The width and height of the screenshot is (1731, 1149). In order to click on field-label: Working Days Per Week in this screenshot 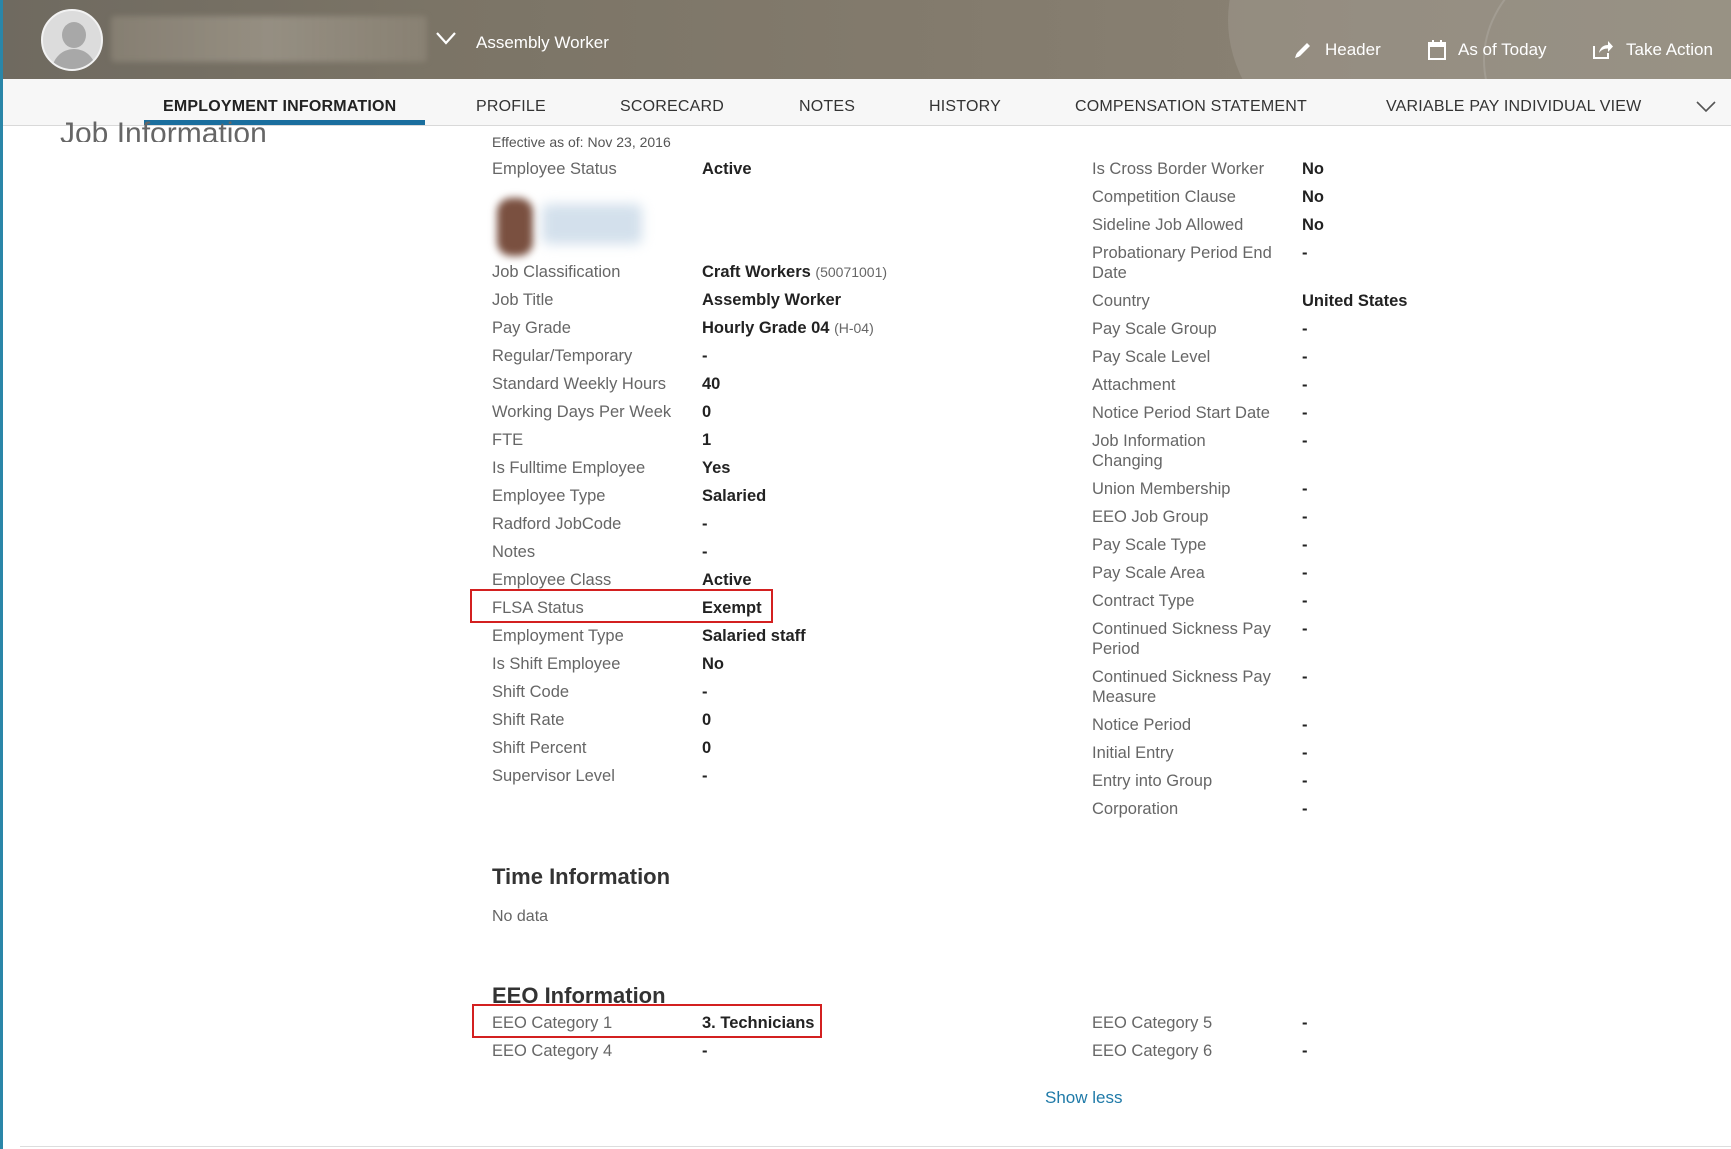, I will do `click(582, 412)`.